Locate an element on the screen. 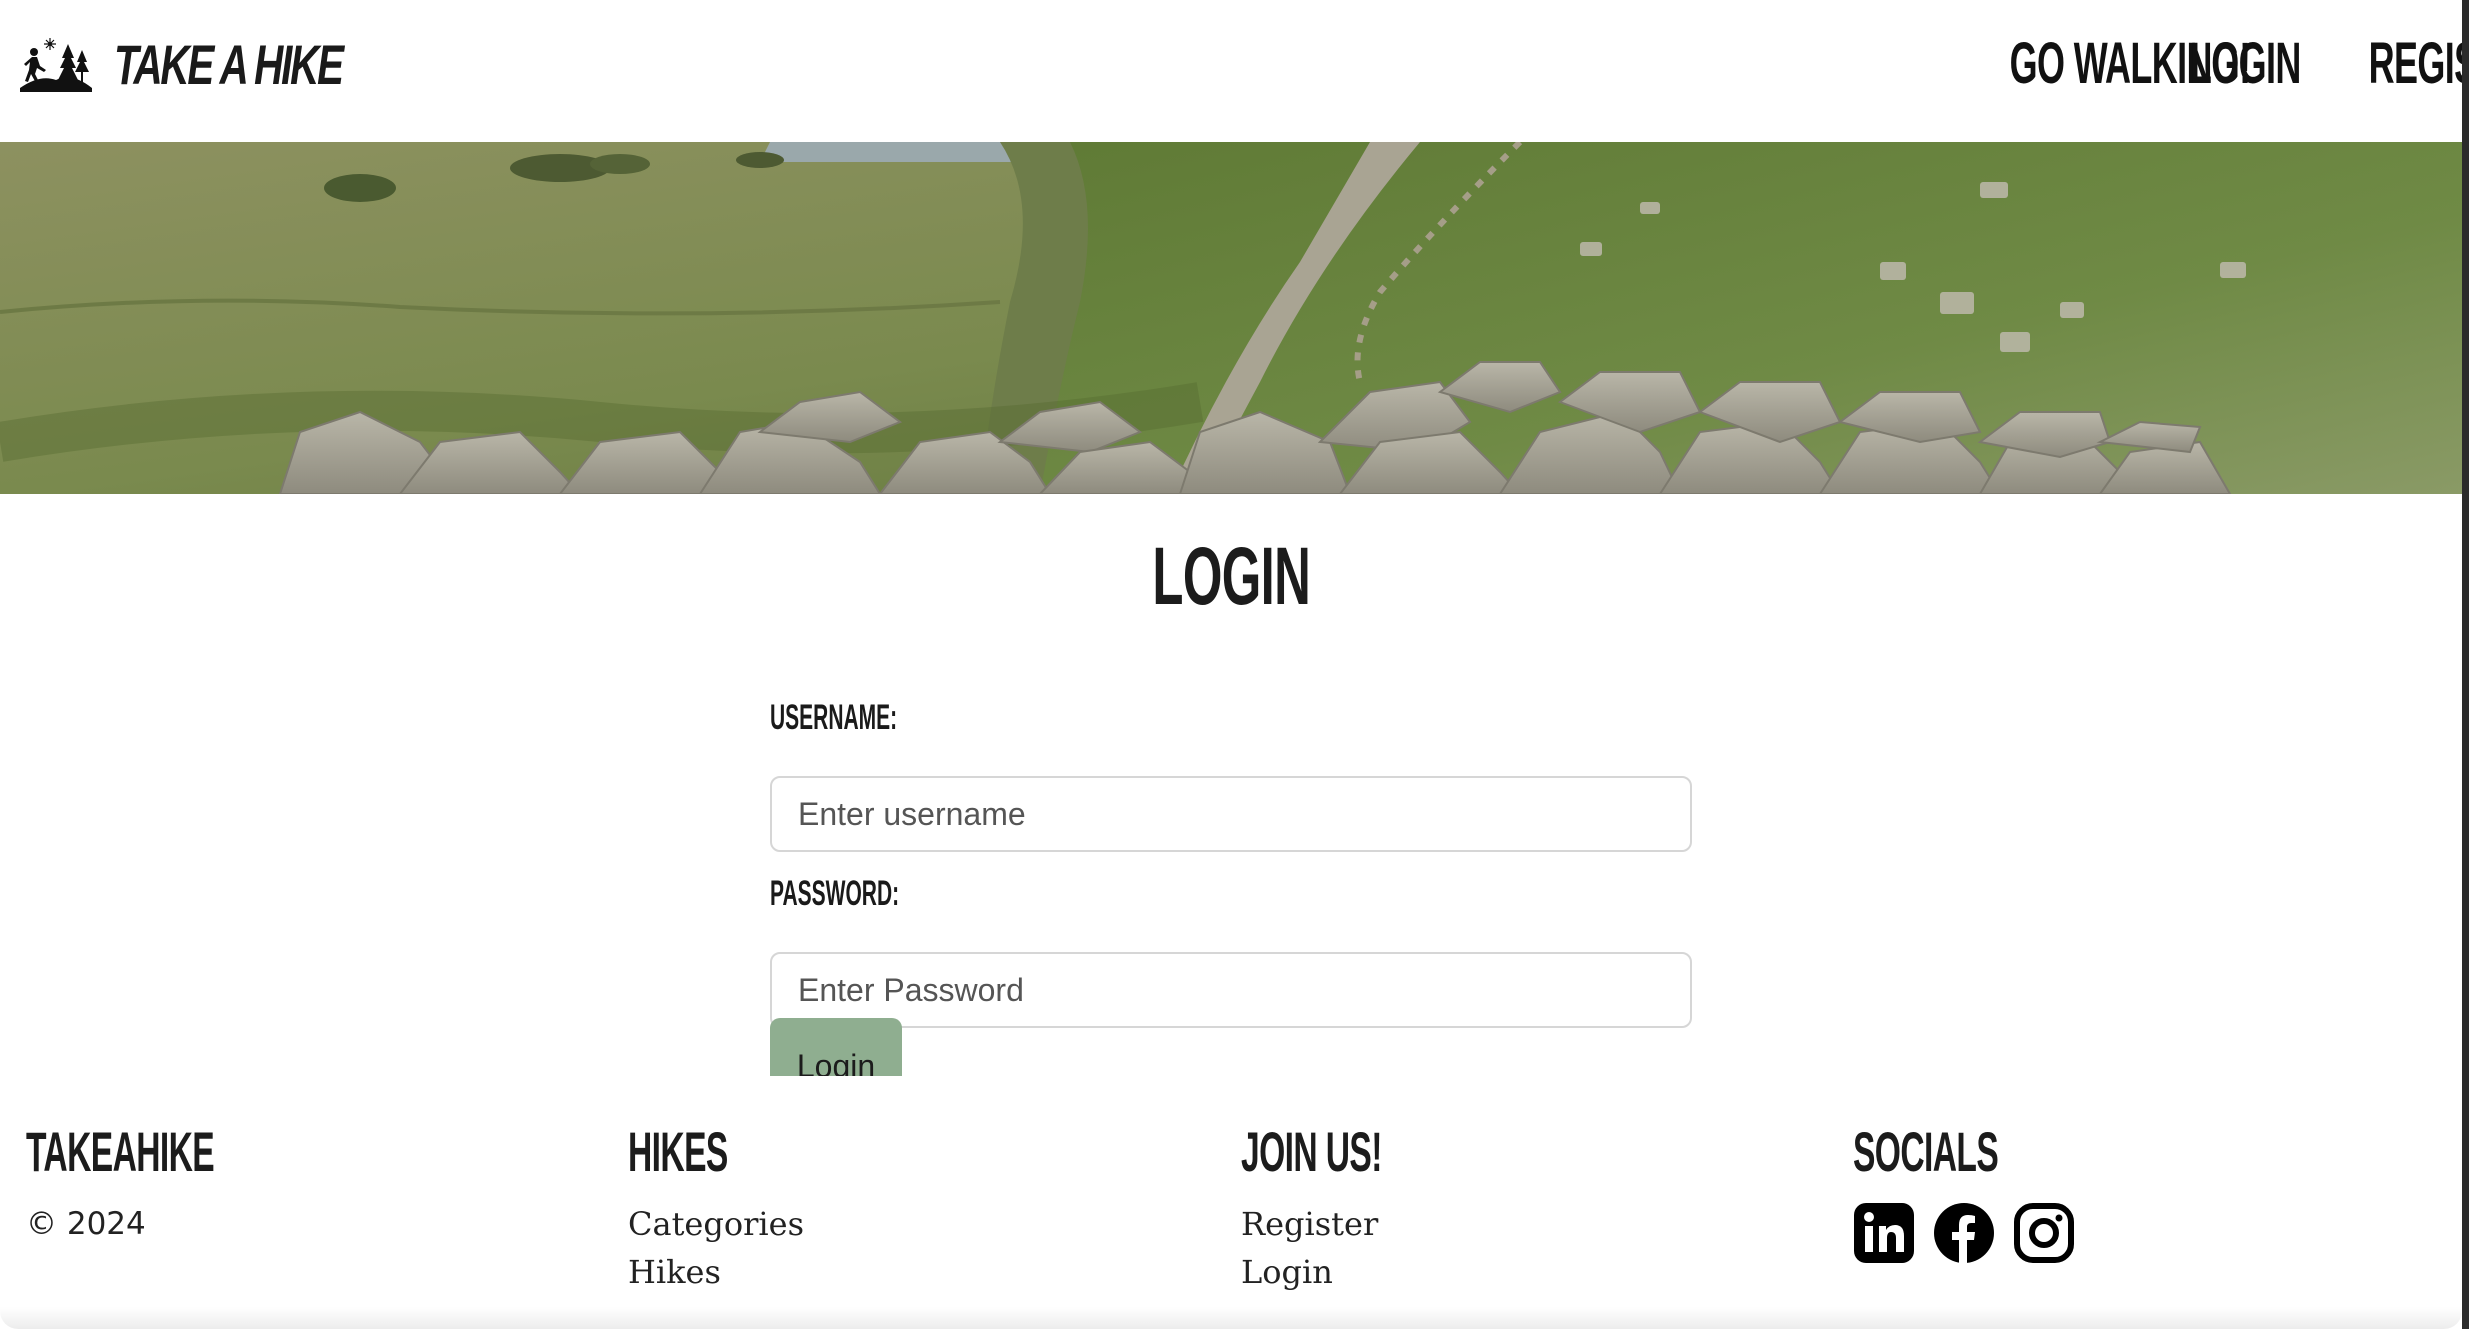 Image resolution: width=2469 pixels, height=1329 pixels. hiker-trees-icon is located at coordinates (56, 65).